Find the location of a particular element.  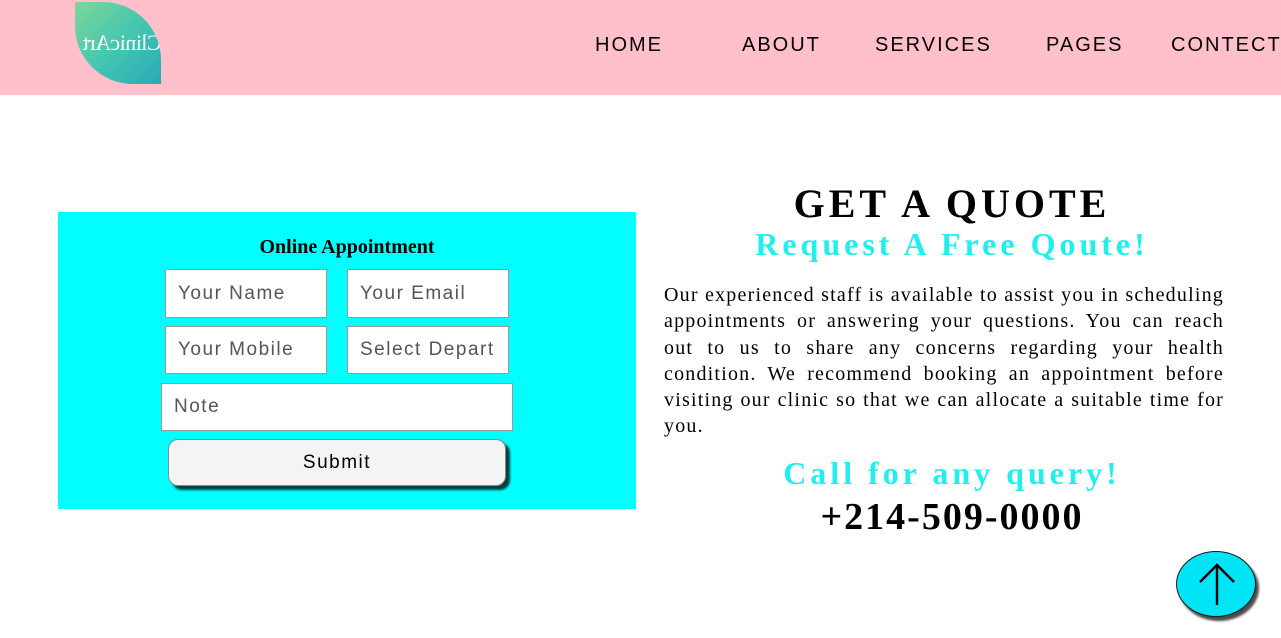

arrow-up-icon is located at coordinates (1217, 584).